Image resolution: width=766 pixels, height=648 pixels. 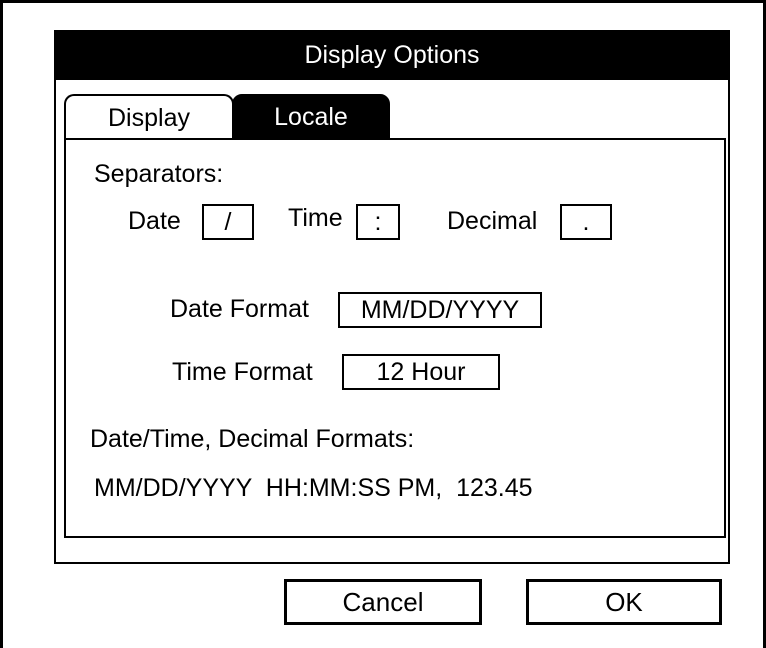 What do you see at coordinates (492, 221) in the screenshot?
I see `decimal-separator-label: Decimal` at bounding box center [492, 221].